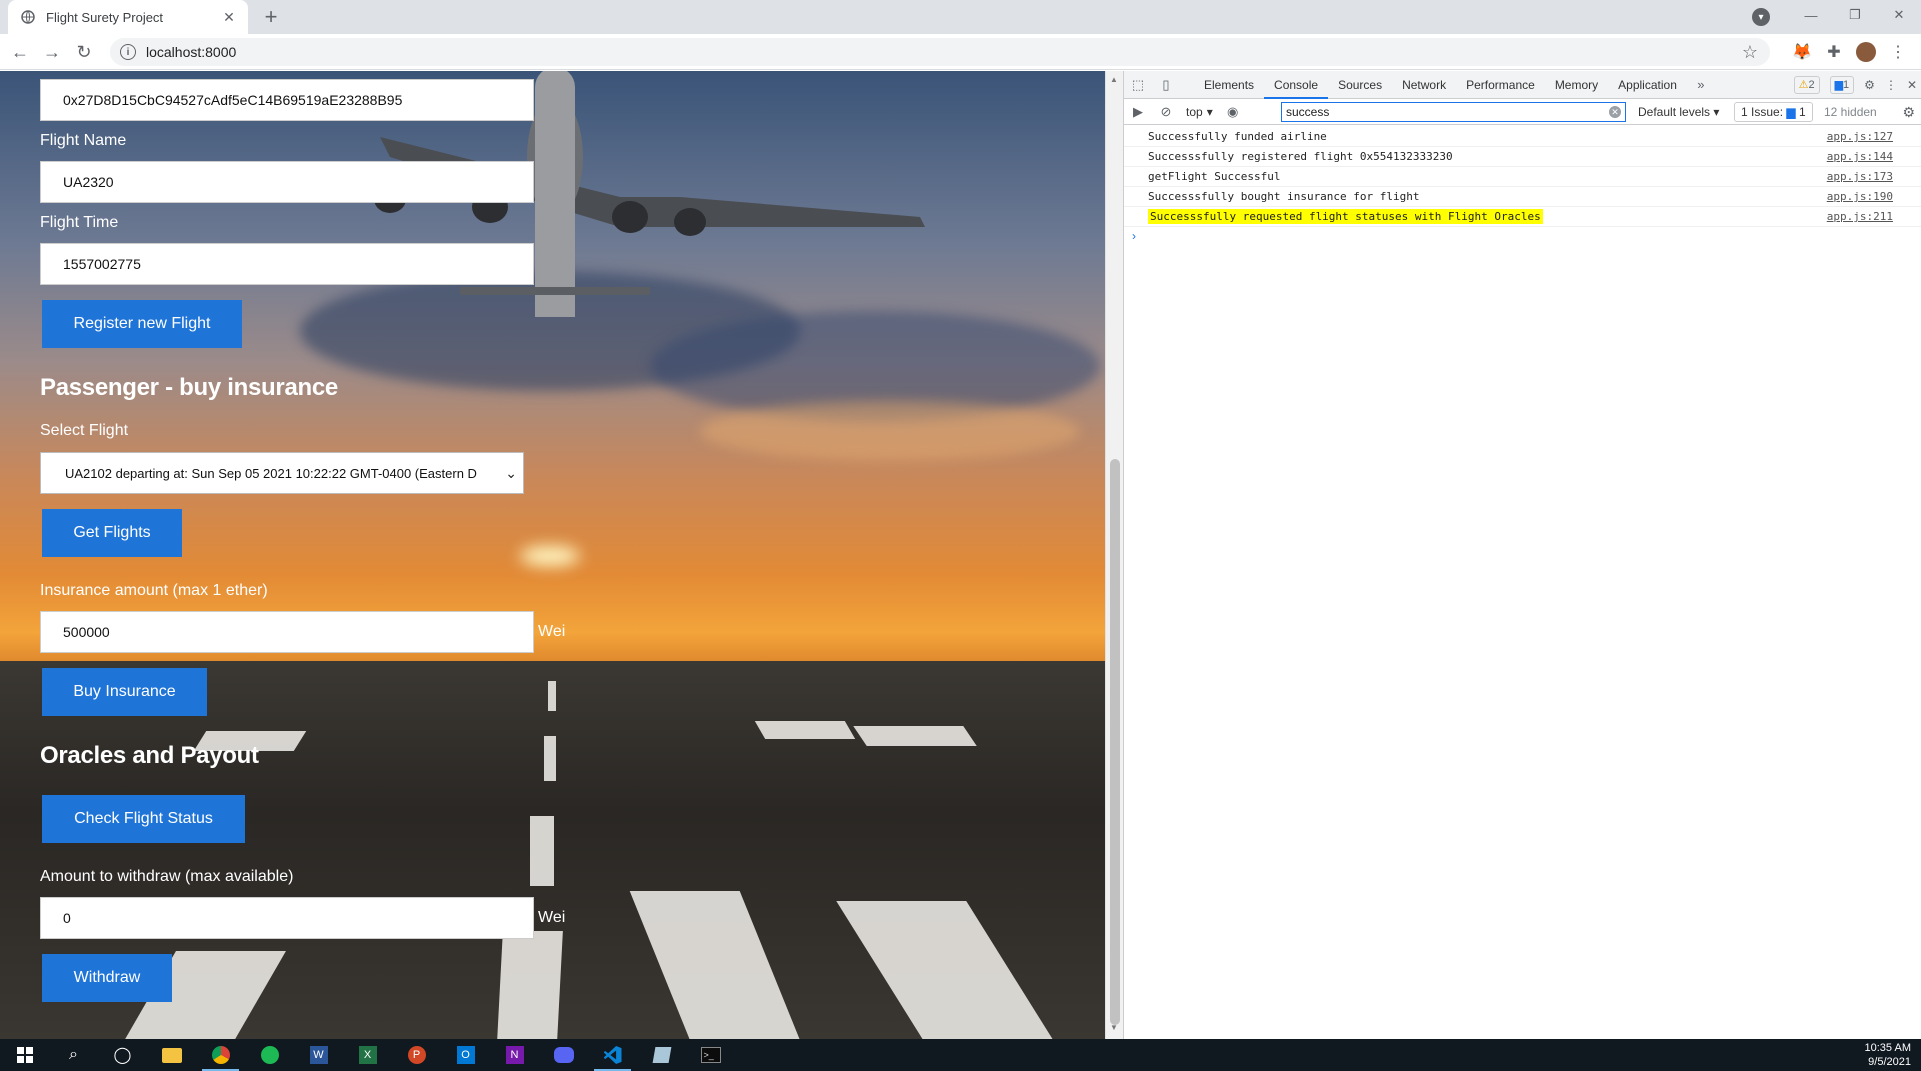 Image resolution: width=1921 pixels, height=1071 pixels. I want to click on log-source-link: app.js:190, so click(1860, 197).